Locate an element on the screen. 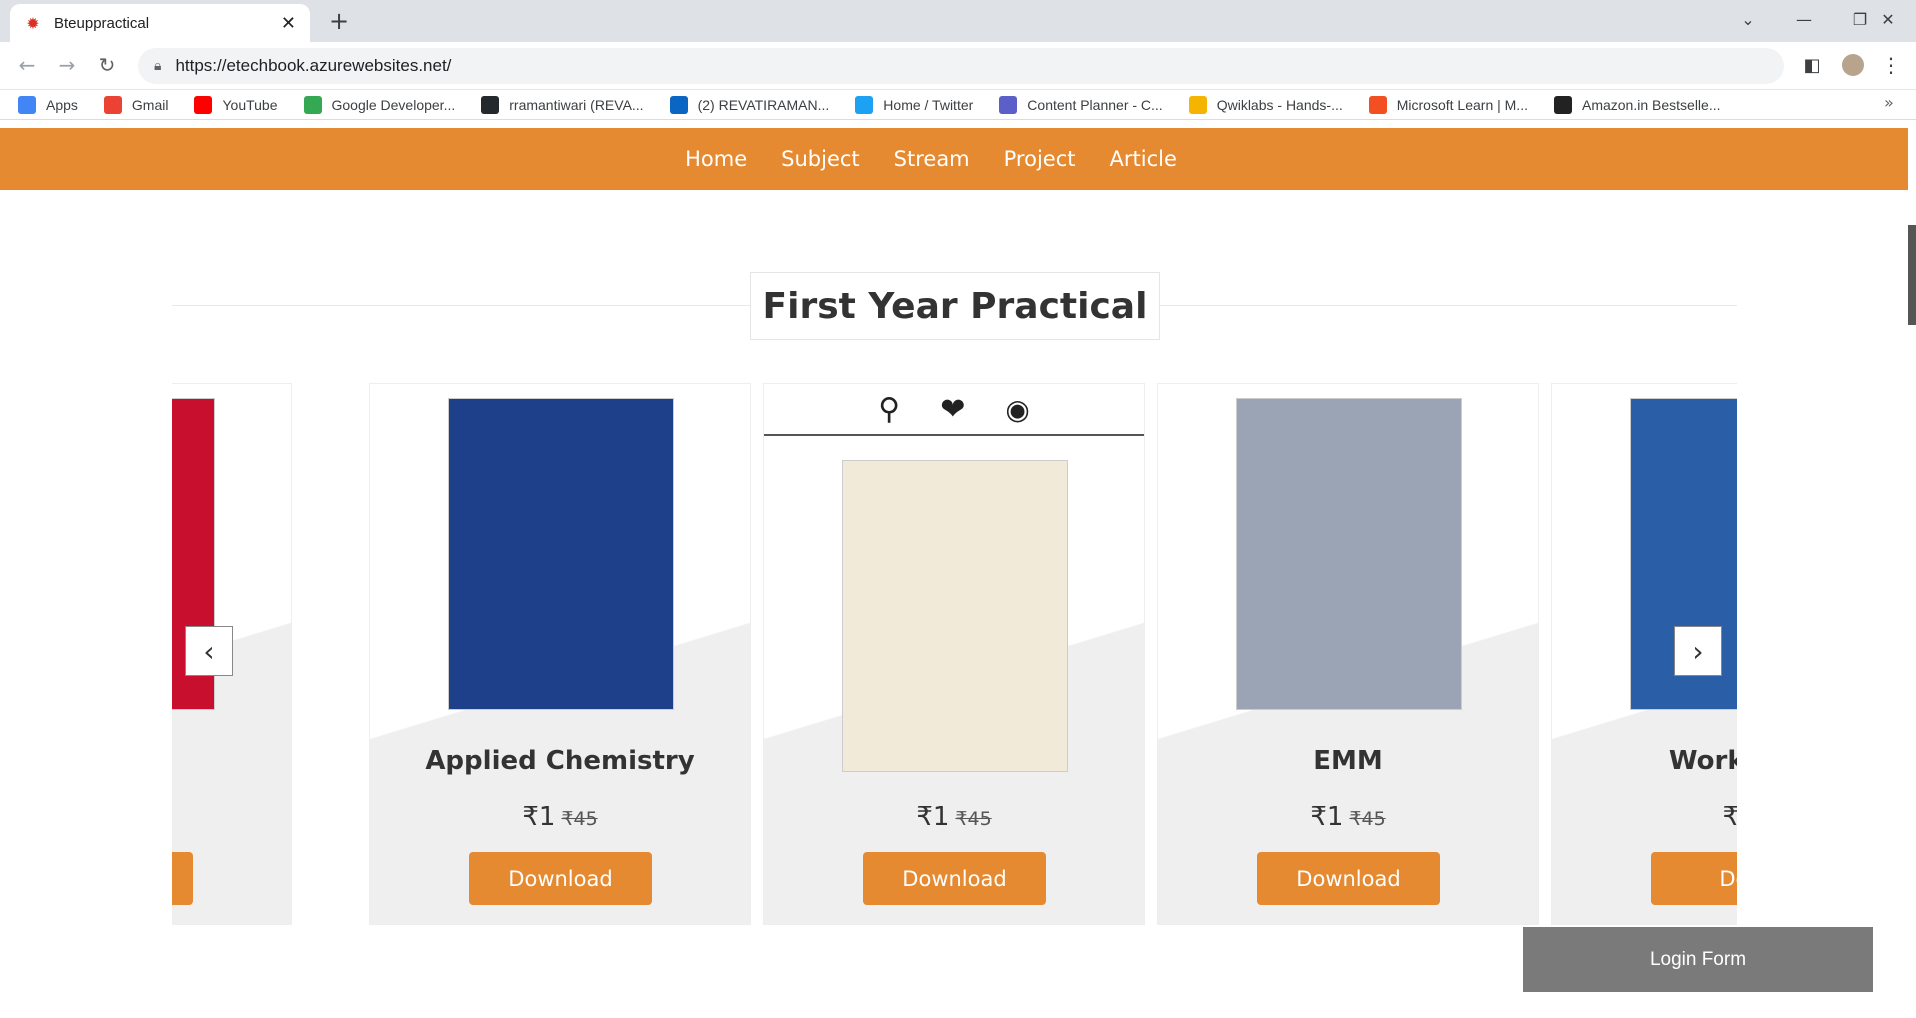 This screenshot has height=1018, width=1916. bookmark-item: Apps is located at coordinates (48, 104).